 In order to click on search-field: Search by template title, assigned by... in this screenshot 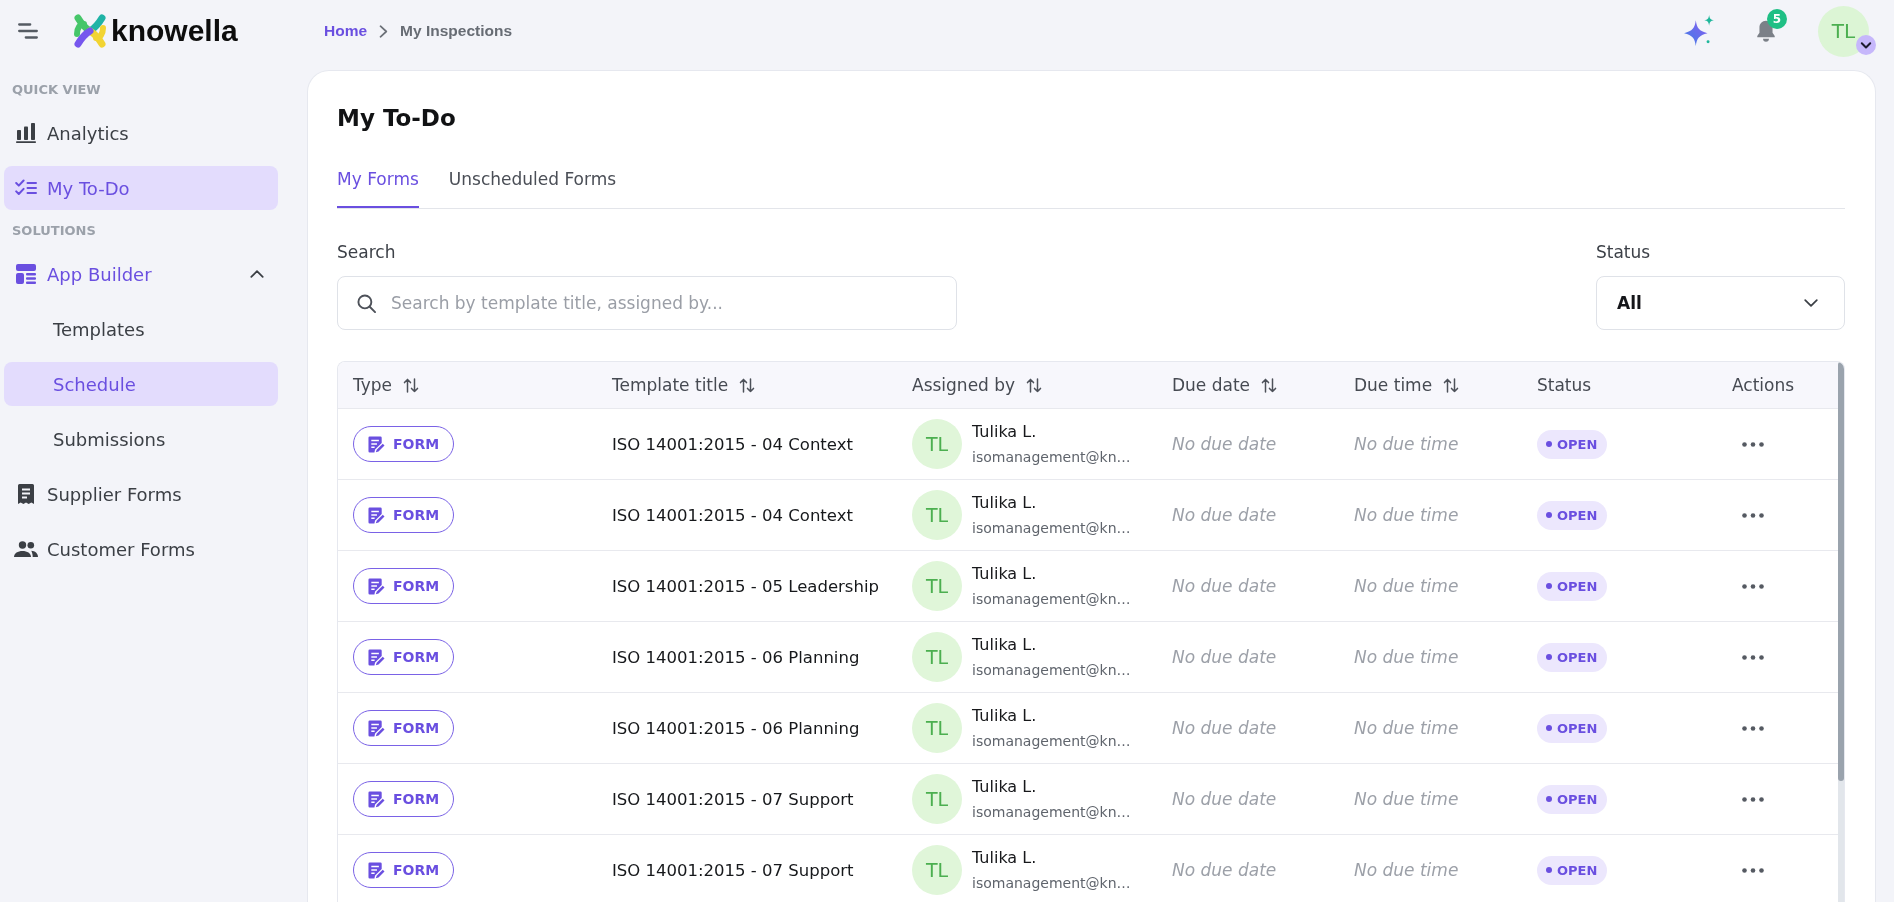, I will do `click(647, 303)`.